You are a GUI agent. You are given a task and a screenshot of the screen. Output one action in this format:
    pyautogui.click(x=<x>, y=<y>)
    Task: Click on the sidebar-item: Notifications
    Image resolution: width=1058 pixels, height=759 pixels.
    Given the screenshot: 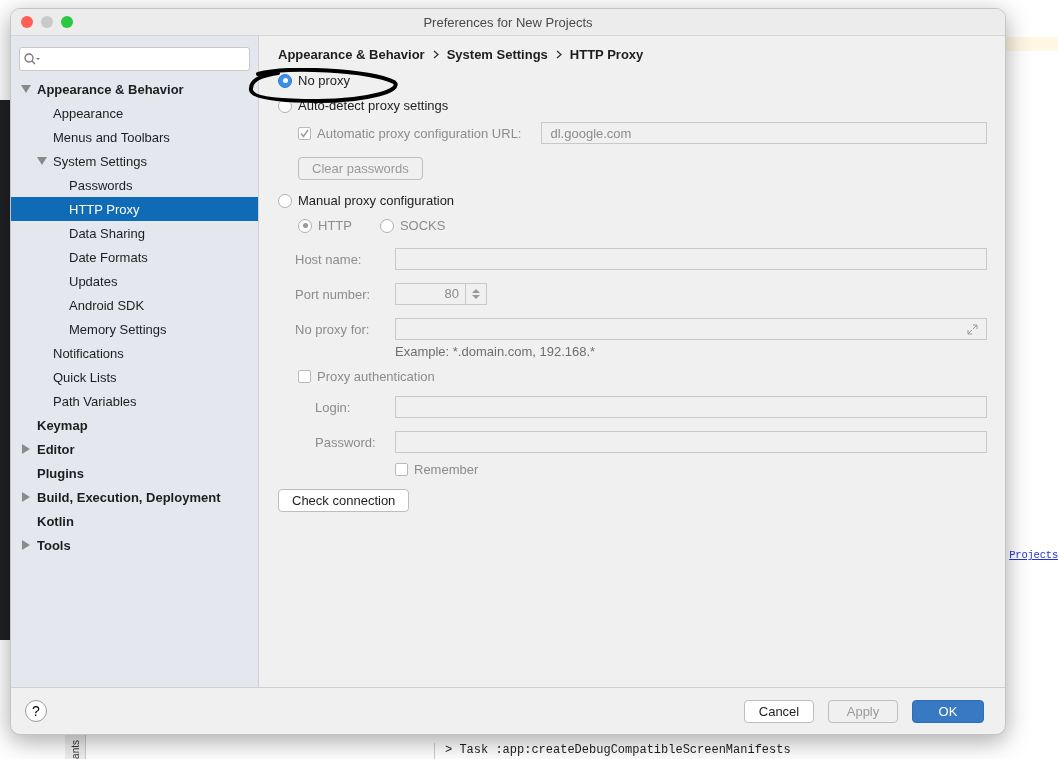 What is the action you would take?
    pyautogui.click(x=134, y=353)
    